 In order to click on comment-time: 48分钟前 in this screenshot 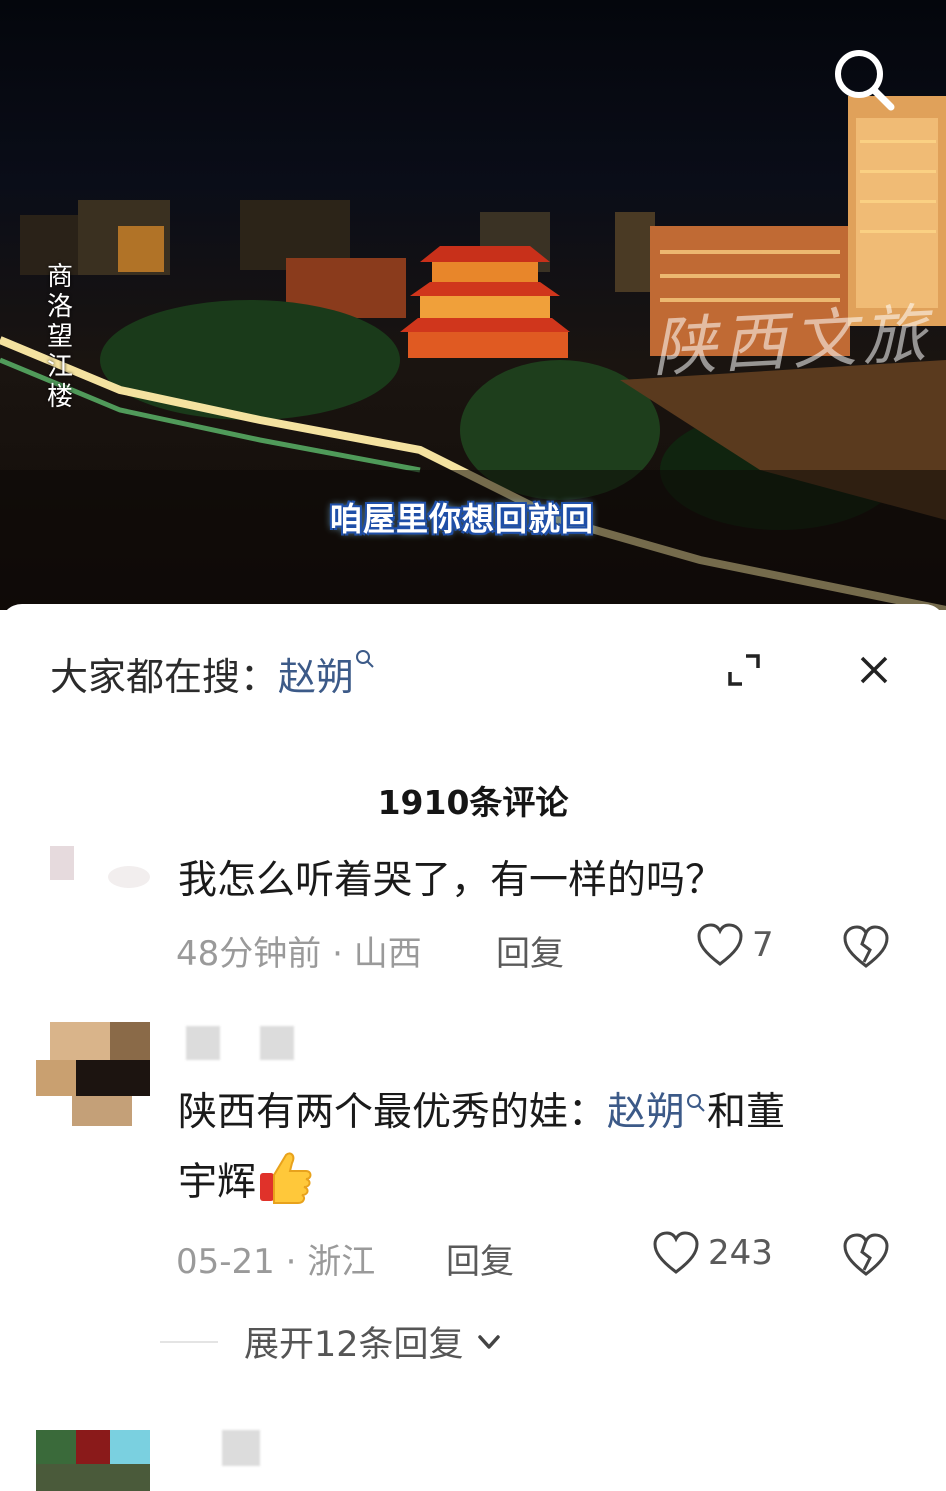, I will do `click(249, 954)`.